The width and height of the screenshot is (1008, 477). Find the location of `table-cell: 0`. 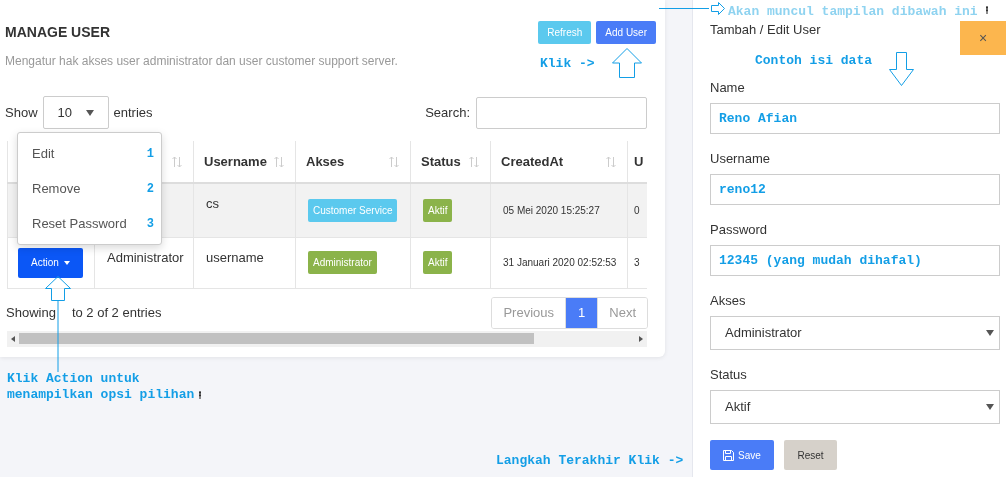

table-cell: 0 is located at coordinates (637, 210).